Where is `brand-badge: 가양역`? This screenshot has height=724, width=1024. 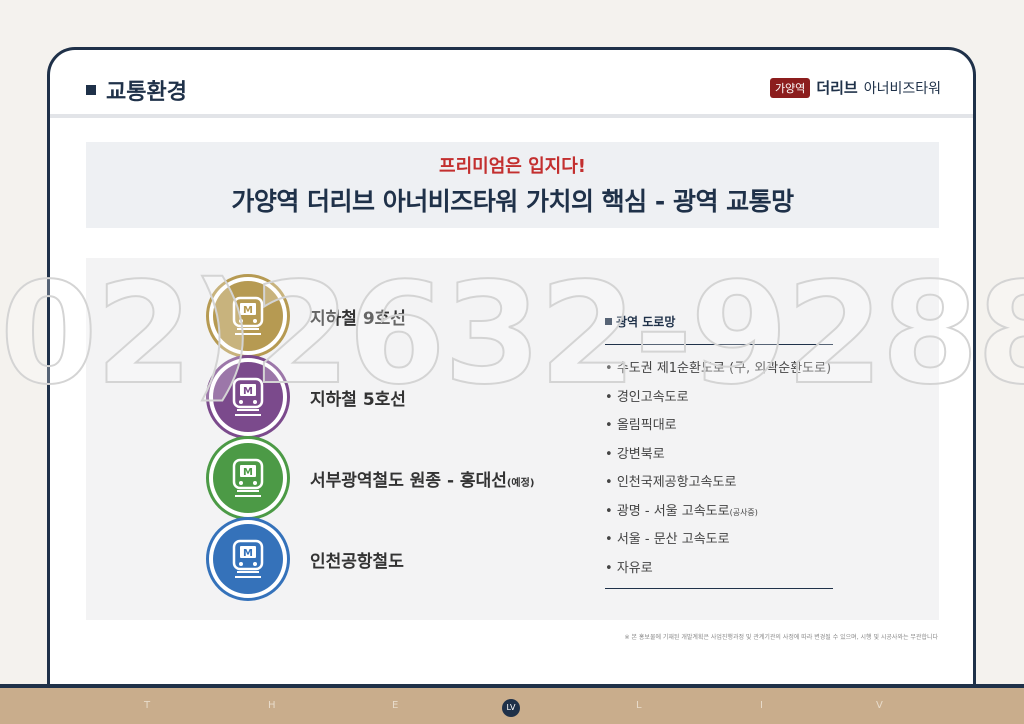 brand-badge: 가양역 is located at coordinates (790, 87).